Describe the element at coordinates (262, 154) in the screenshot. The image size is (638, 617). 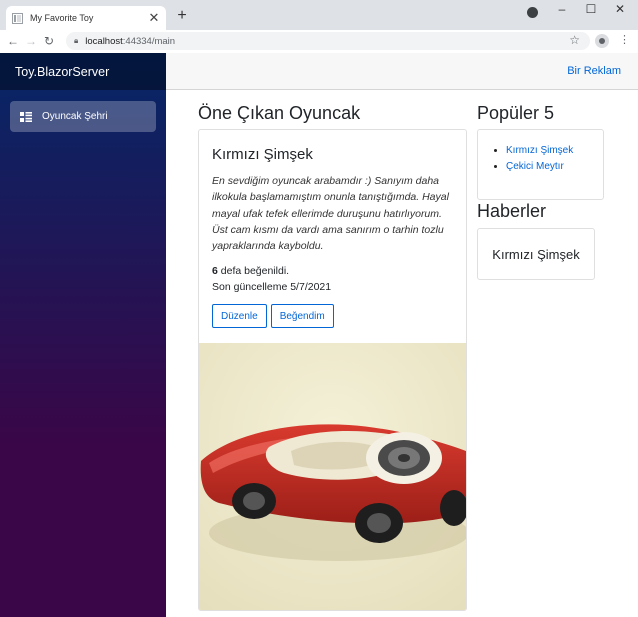
I see `toy-title: Kırmızı Şimşek` at that location.